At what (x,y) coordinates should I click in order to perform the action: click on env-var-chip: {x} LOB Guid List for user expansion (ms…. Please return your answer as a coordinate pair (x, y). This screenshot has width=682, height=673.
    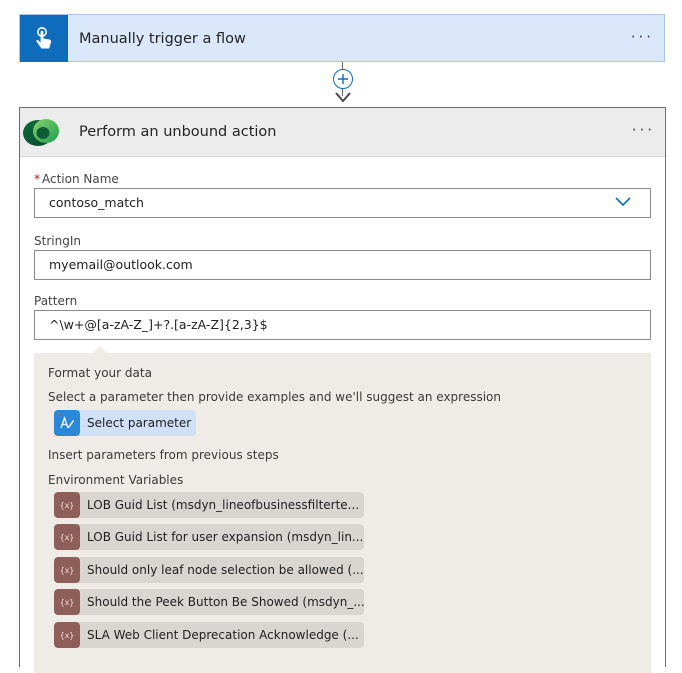
    Looking at the image, I should click on (209, 537).